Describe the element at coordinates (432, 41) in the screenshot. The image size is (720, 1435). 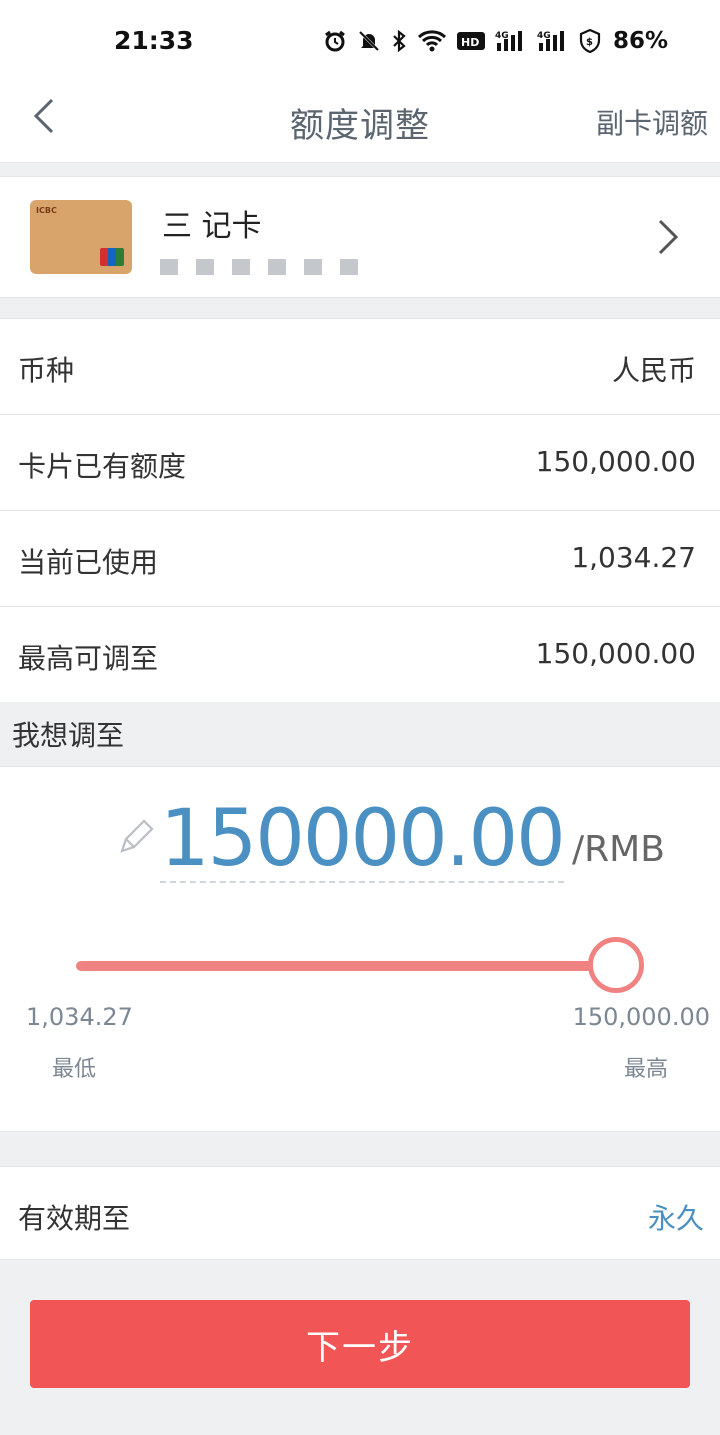
I see `wifi-icon` at that location.